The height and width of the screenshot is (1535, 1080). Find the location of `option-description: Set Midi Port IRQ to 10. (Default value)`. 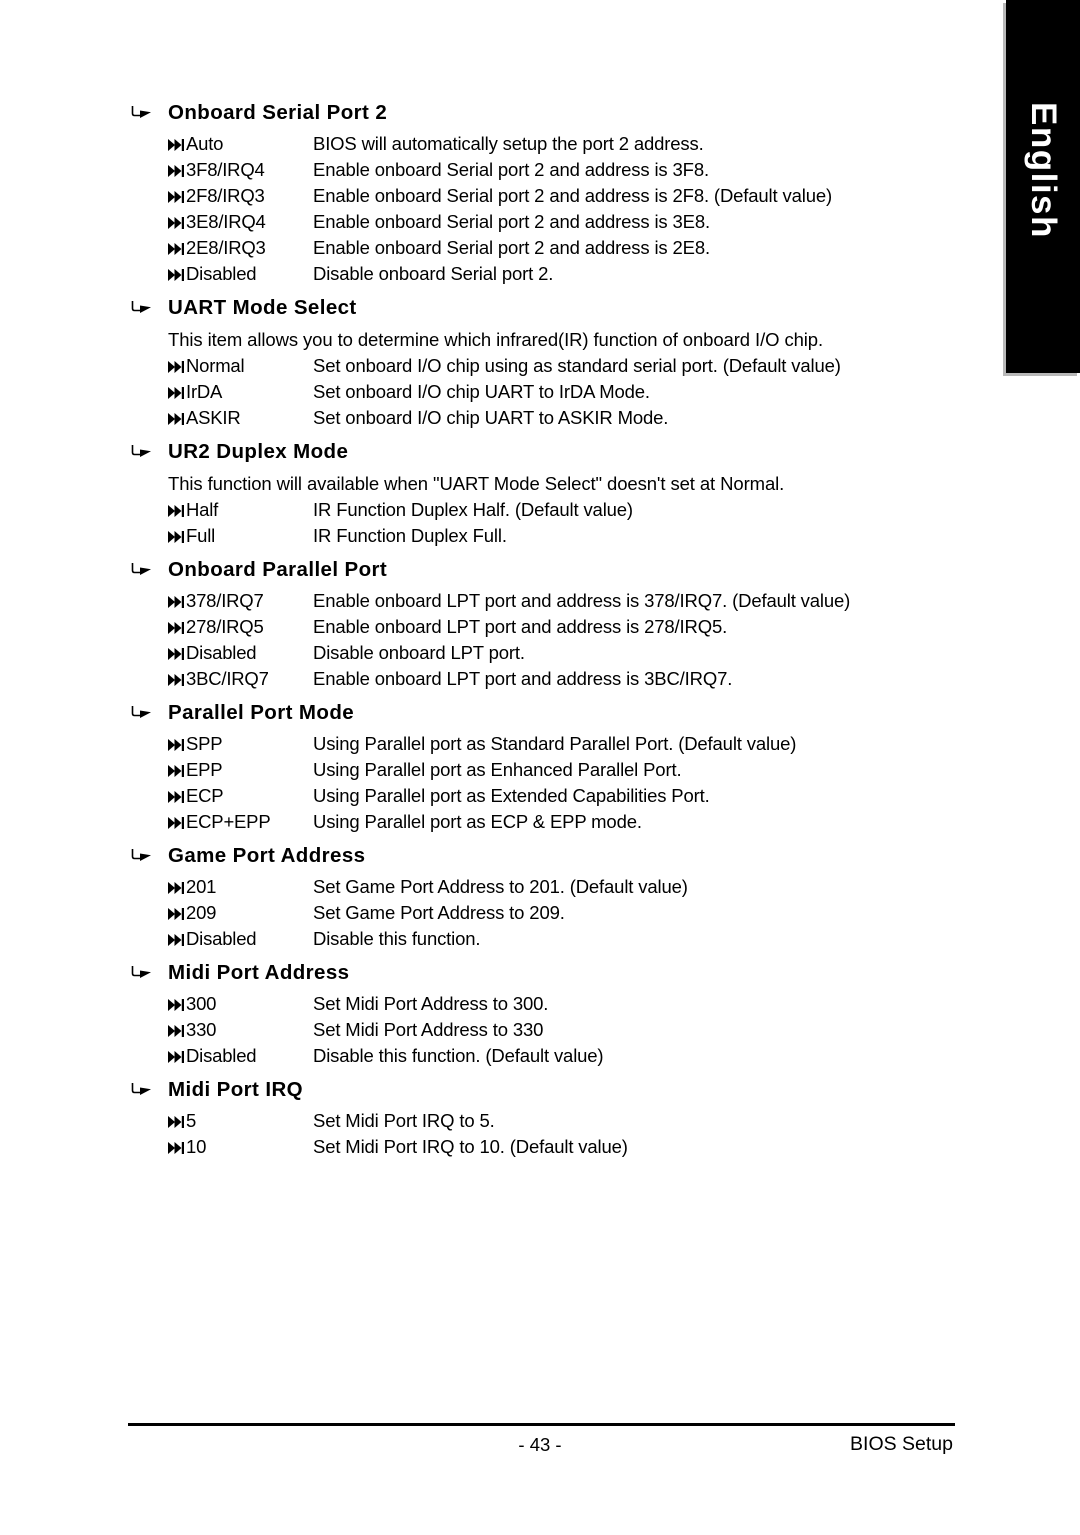

option-description: Set Midi Port IRQ to 10. (Default value) is located at coordinates (470, 1146).